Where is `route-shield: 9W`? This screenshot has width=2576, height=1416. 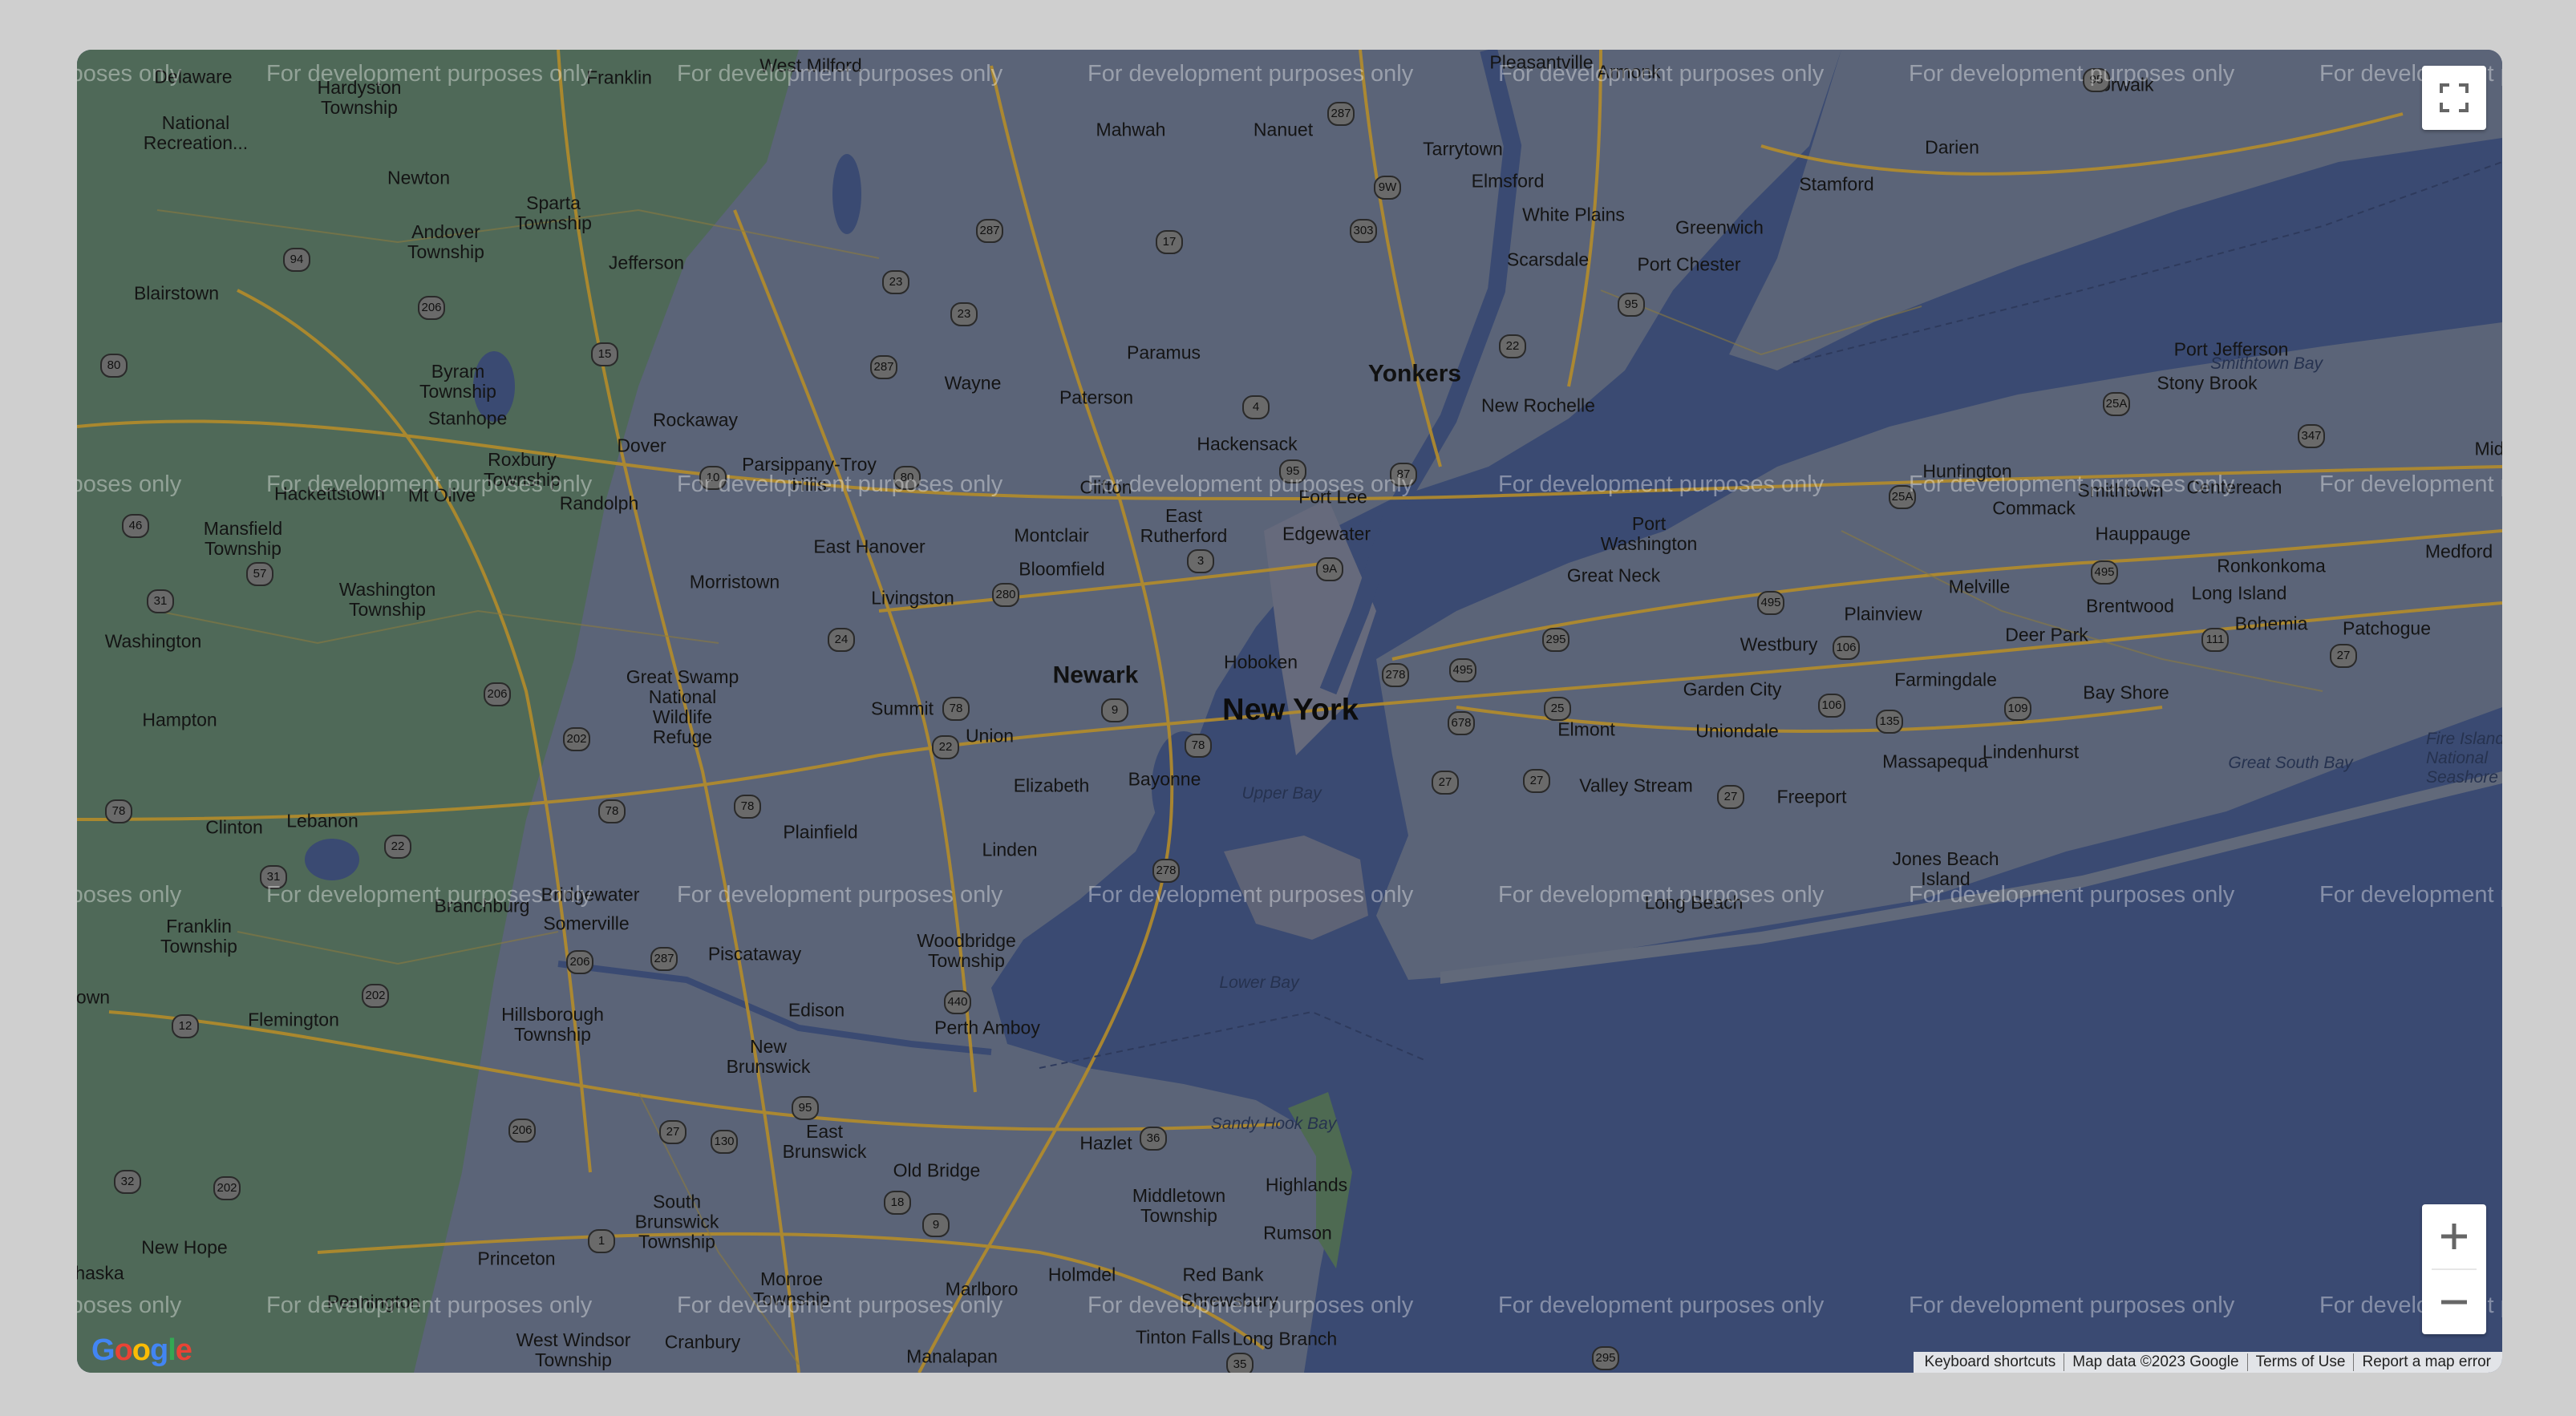
route-shield: 9W is located at coordinates (1387, 188).